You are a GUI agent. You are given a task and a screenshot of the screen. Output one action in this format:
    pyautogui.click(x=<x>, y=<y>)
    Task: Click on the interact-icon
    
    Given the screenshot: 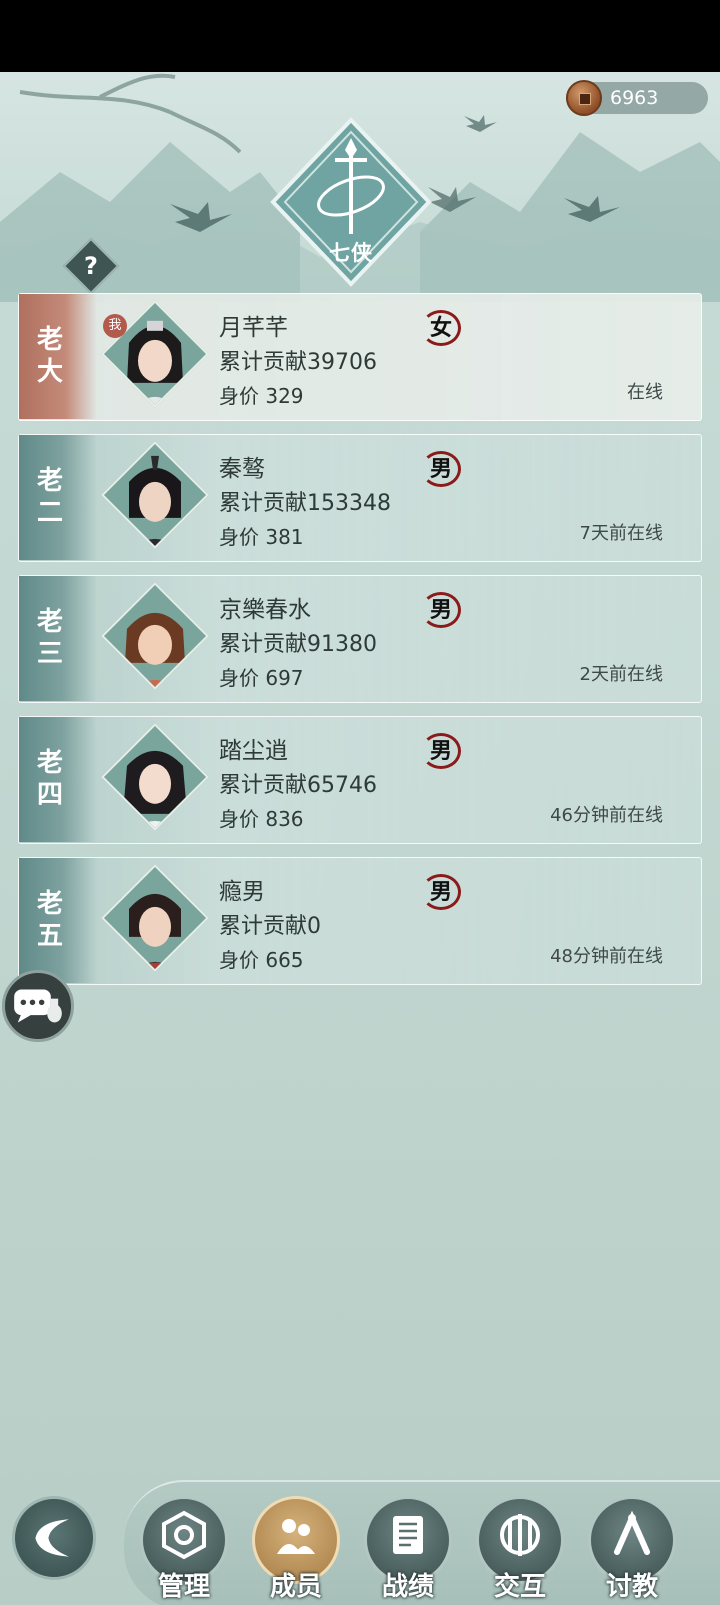 What is the action you would take?
    pyautogui.click(x=520, y=1535)
    